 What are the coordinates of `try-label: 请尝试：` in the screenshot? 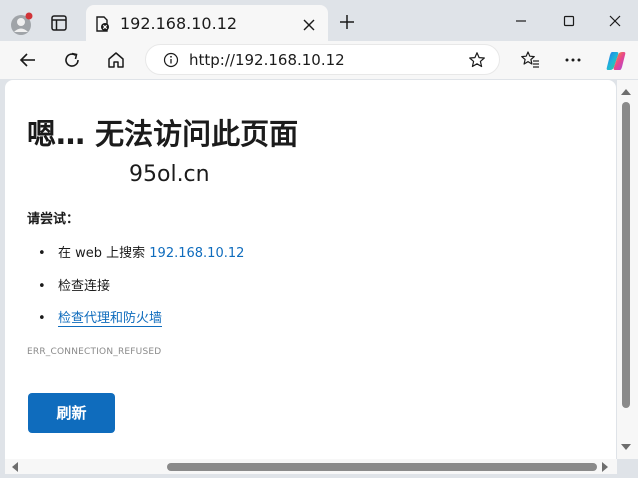 It's located at (53, 219).